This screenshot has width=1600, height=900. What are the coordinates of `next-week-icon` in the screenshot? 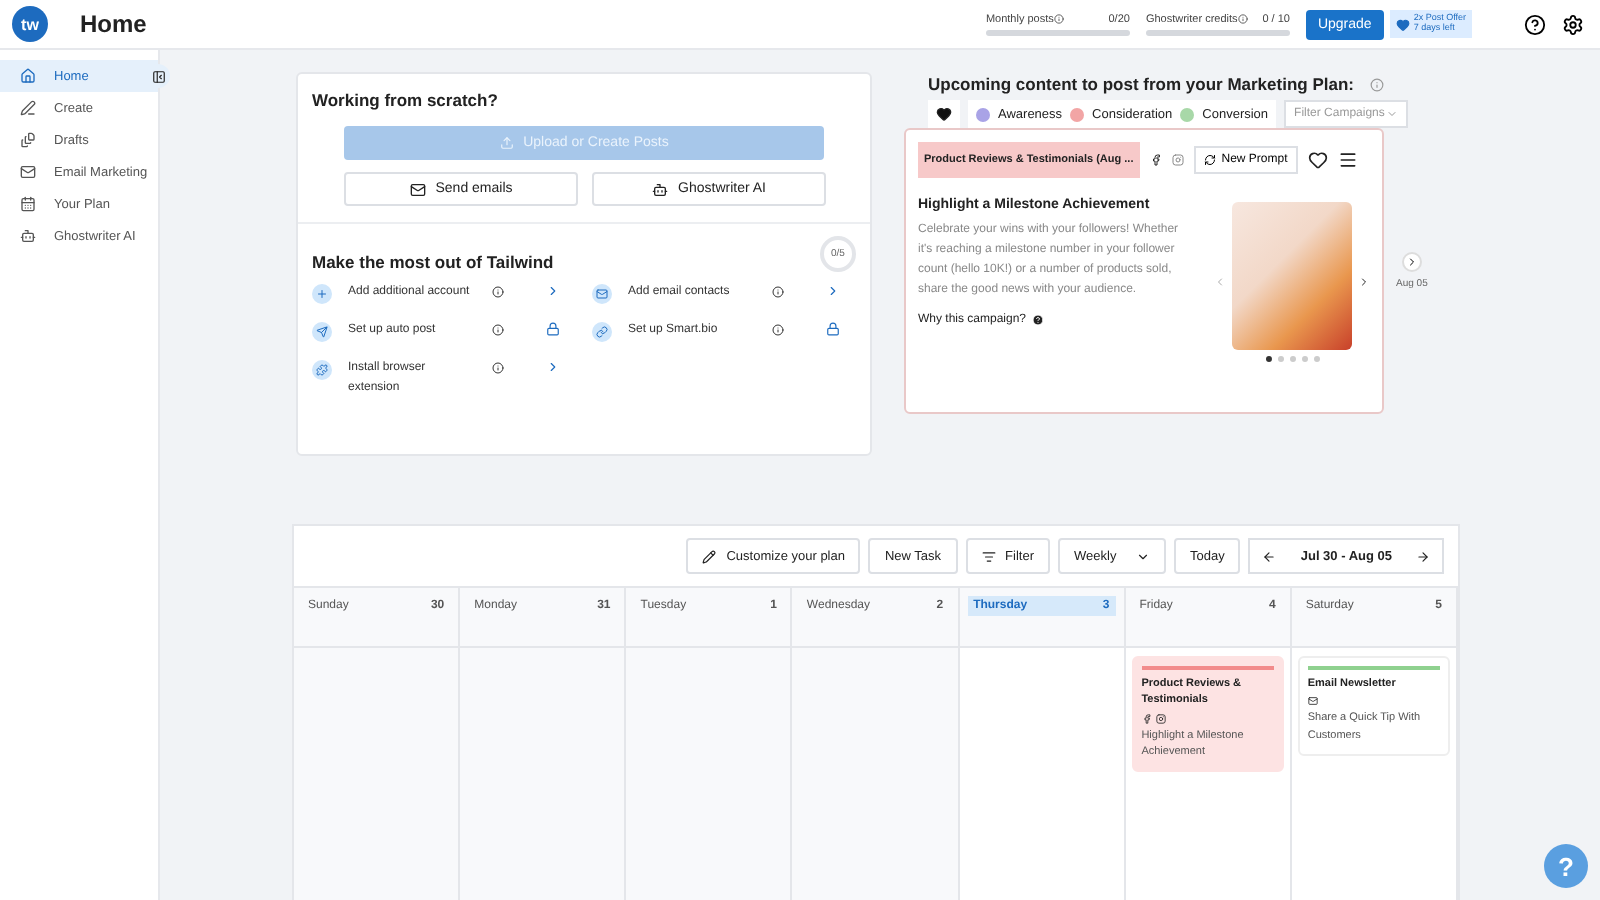 It's located at (1423, 556).